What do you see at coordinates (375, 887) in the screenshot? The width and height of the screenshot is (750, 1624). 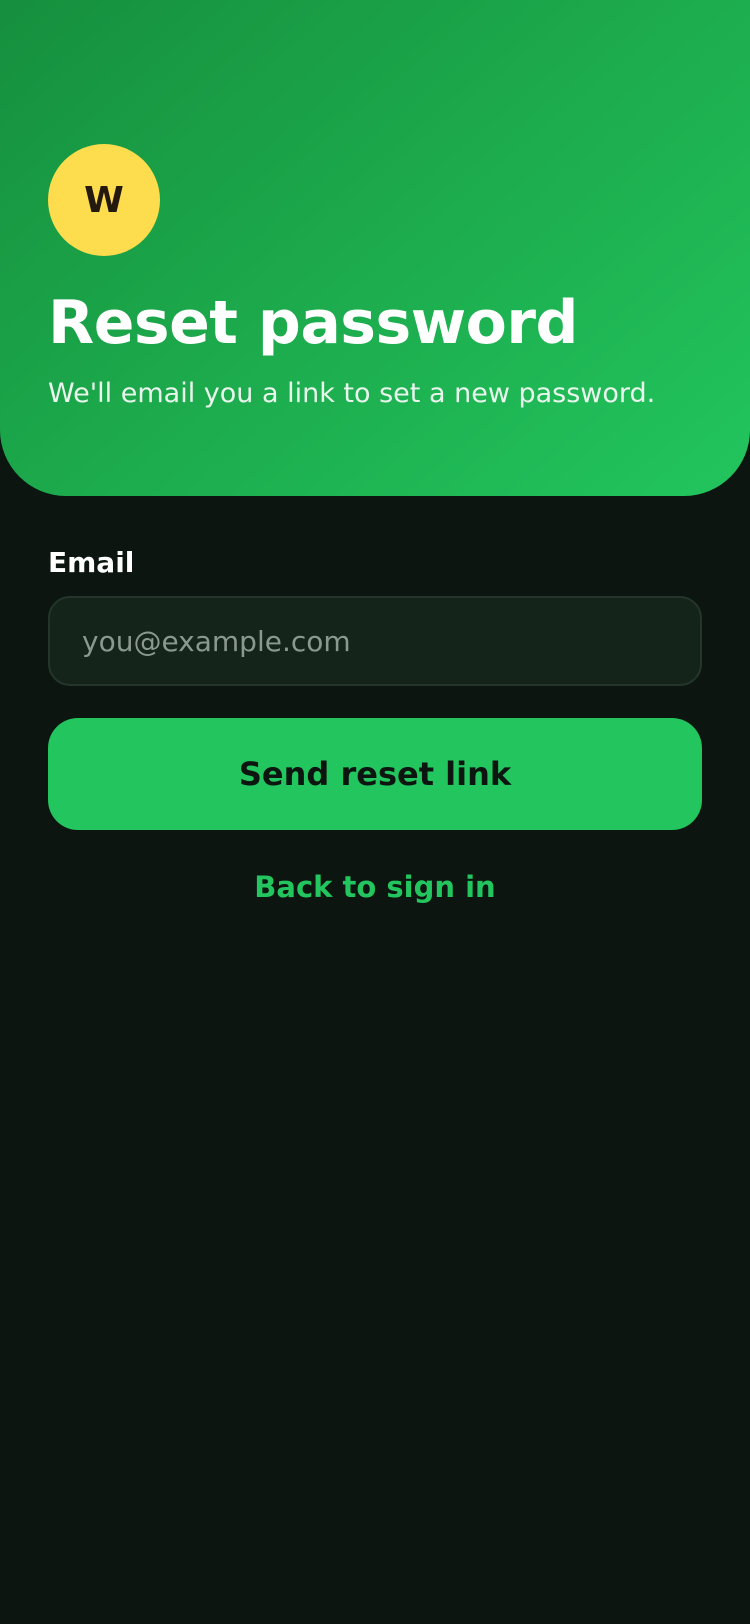 I see `back-to-sign-in-link: Back to sign in` at bounding box center [375, 887].